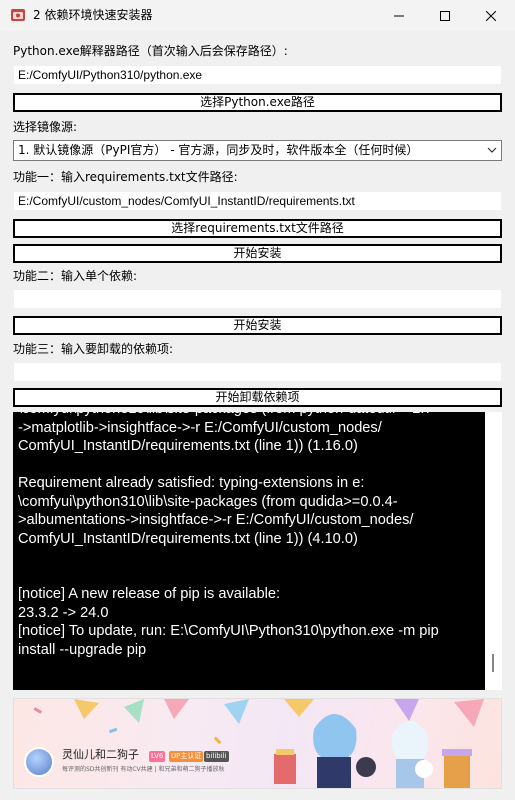 The width and height of the screenshot is (515, 800). I want to click on banner-decoration, so click(258, 743).